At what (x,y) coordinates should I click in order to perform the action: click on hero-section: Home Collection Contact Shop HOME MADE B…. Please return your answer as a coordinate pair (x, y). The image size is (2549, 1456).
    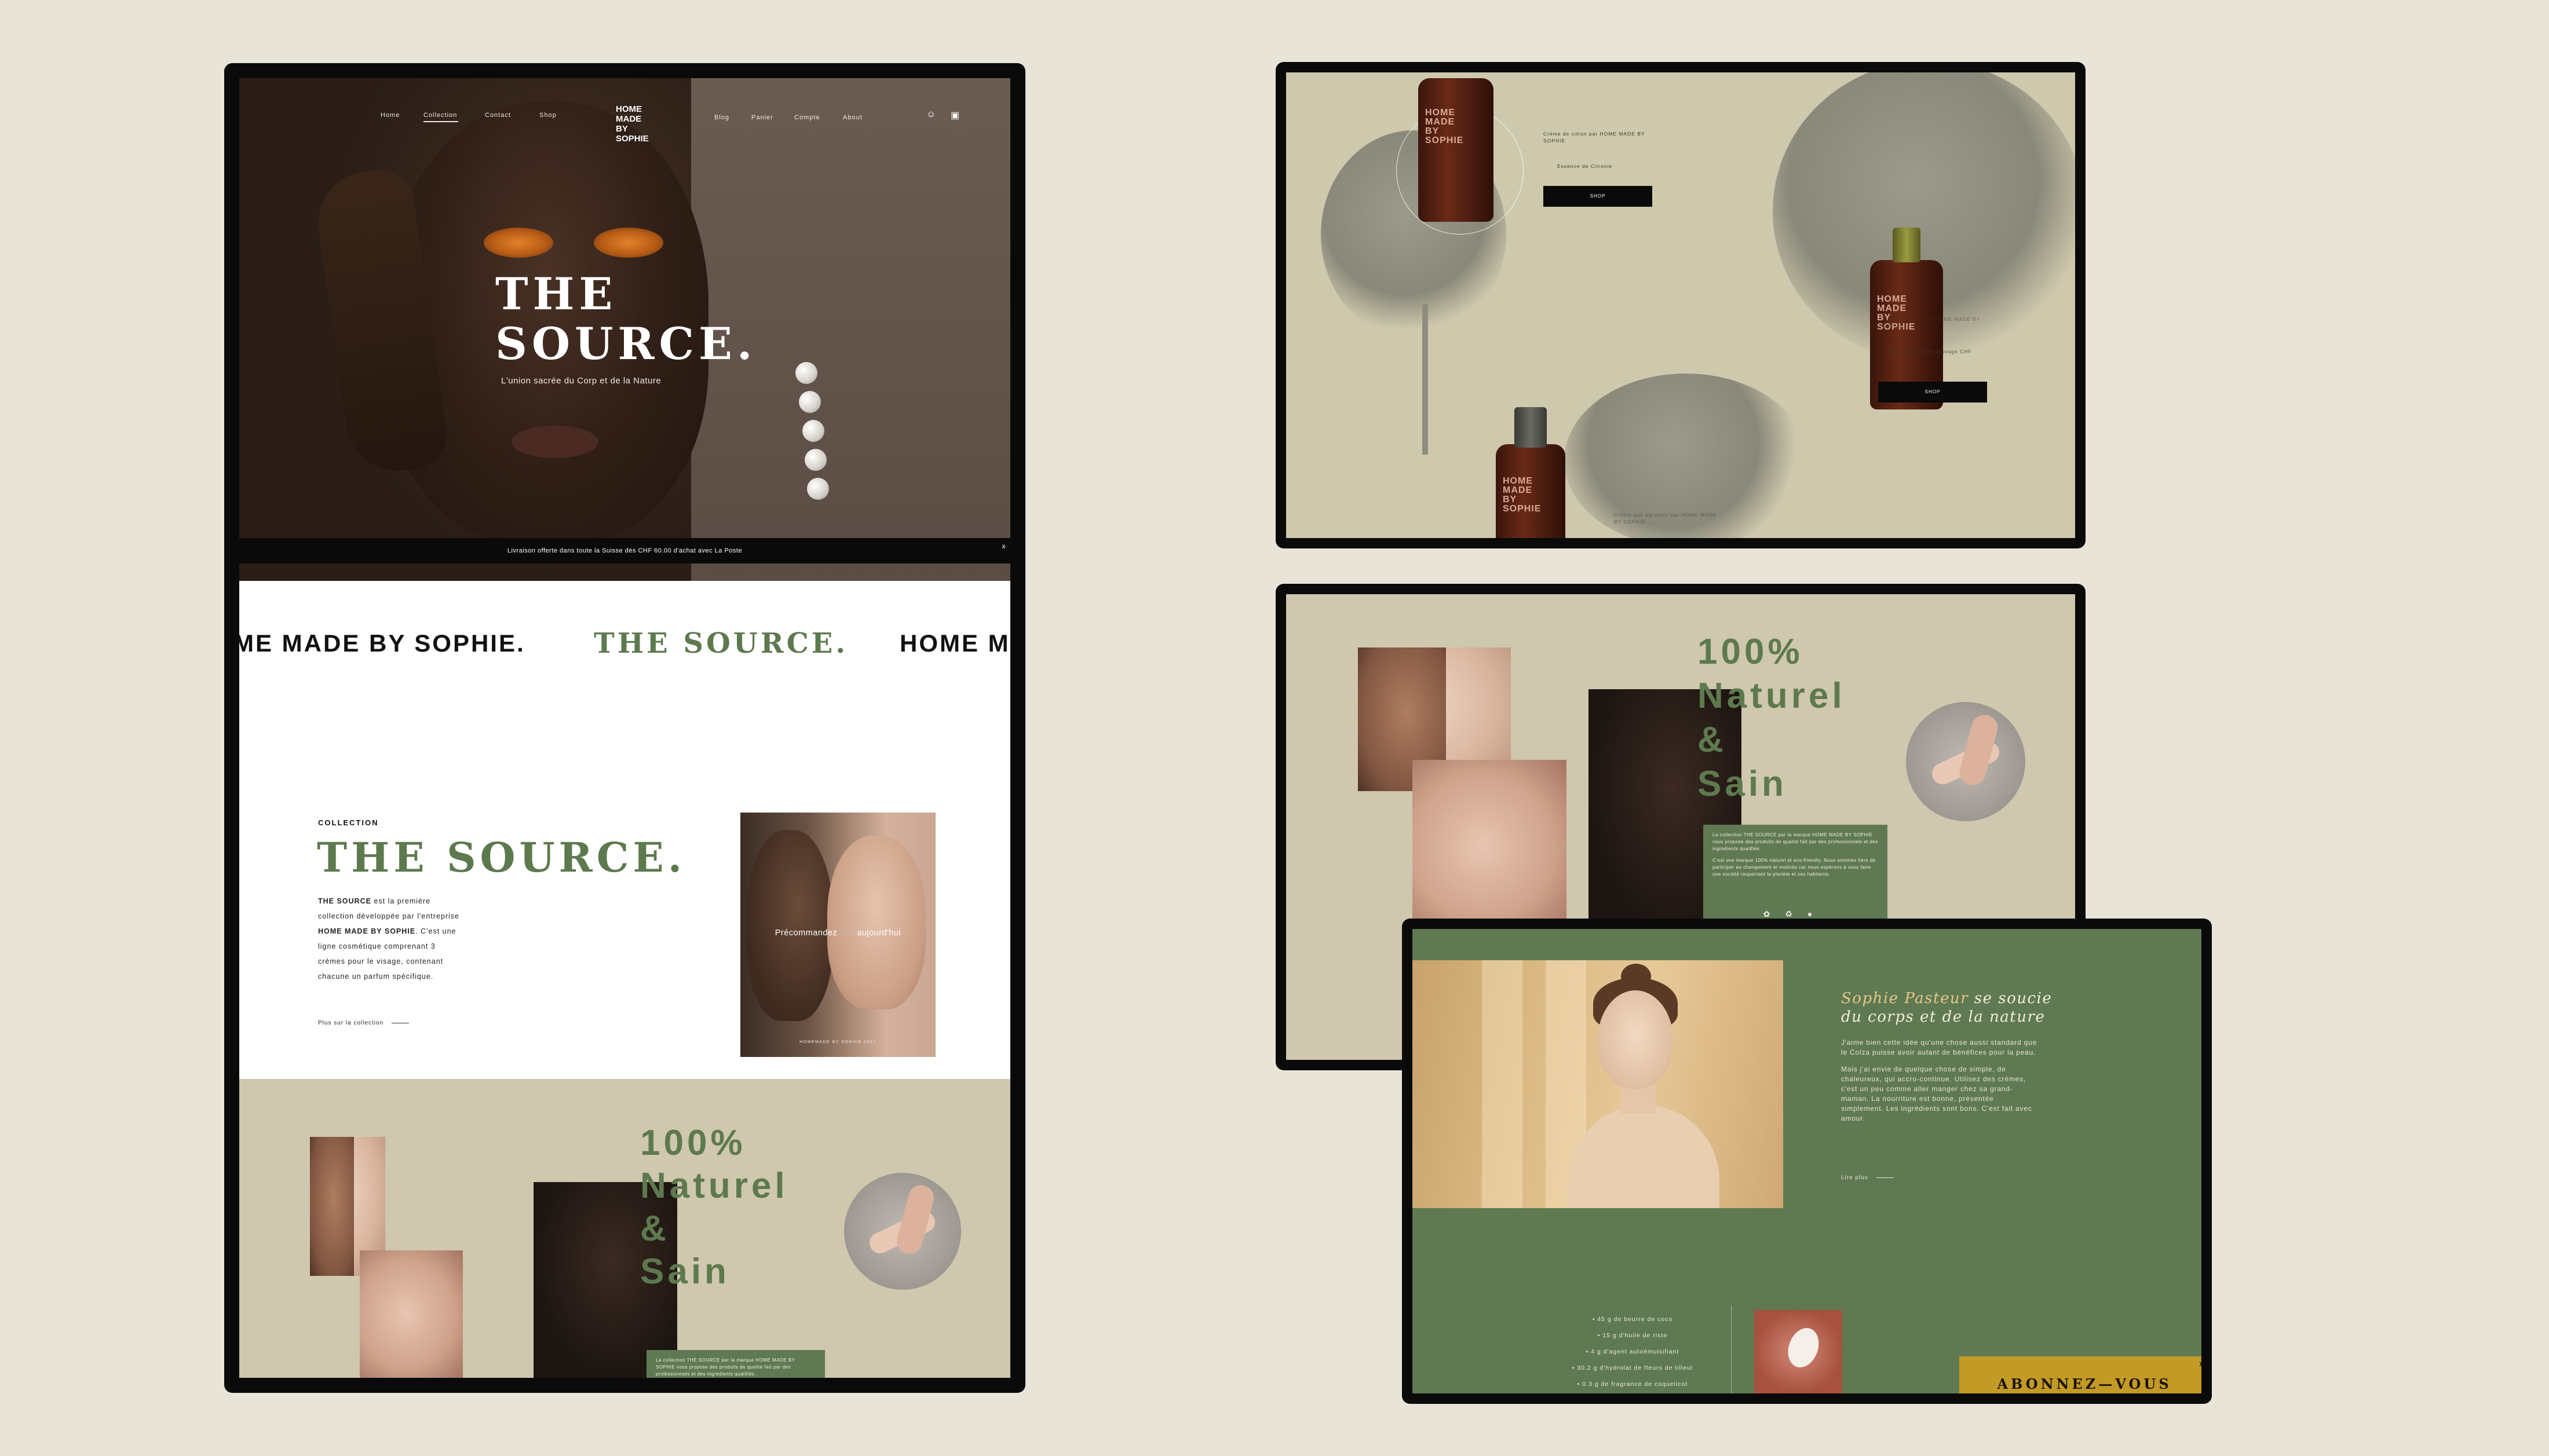
    Looking at the image, I should click on (625, 329).